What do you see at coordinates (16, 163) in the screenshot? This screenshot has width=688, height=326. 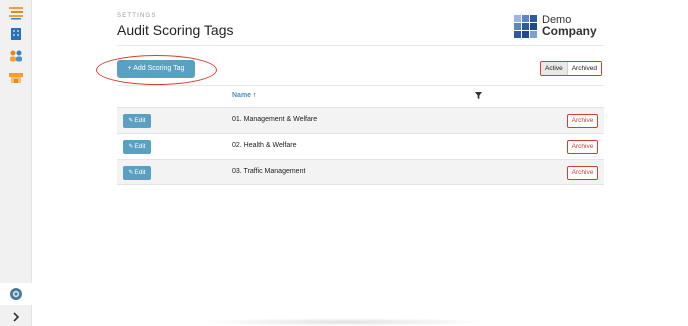 I see `sidebar` at bounding box center [16, 163].